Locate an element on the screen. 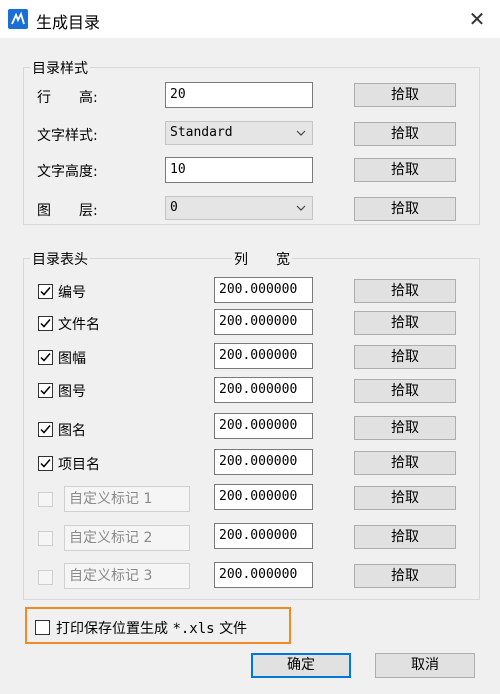 The height and width of the screenshot is (694, 500). app-icon is located at coordinates (18, 19).